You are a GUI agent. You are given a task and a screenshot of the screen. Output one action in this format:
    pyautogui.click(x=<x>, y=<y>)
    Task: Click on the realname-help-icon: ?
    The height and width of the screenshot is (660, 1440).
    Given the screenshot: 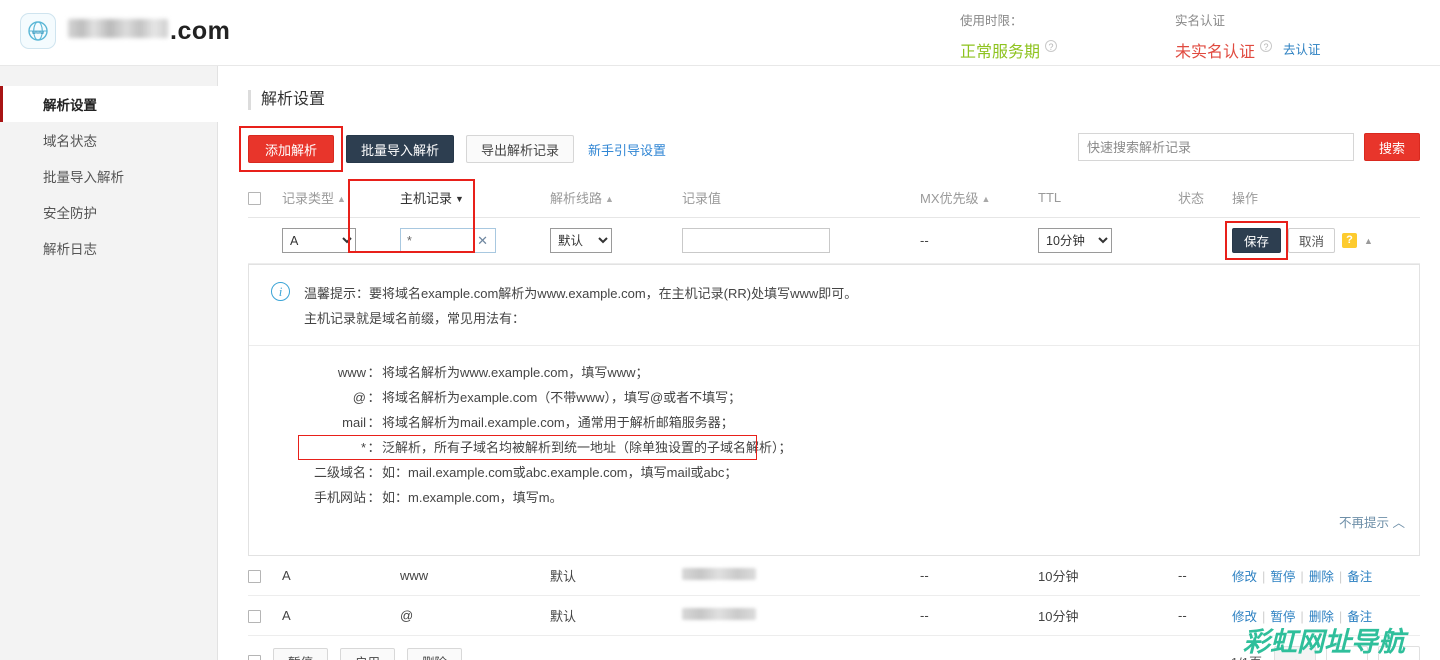 What is the action you would take?
    pyautogui.click(x=1266, y=46)
    